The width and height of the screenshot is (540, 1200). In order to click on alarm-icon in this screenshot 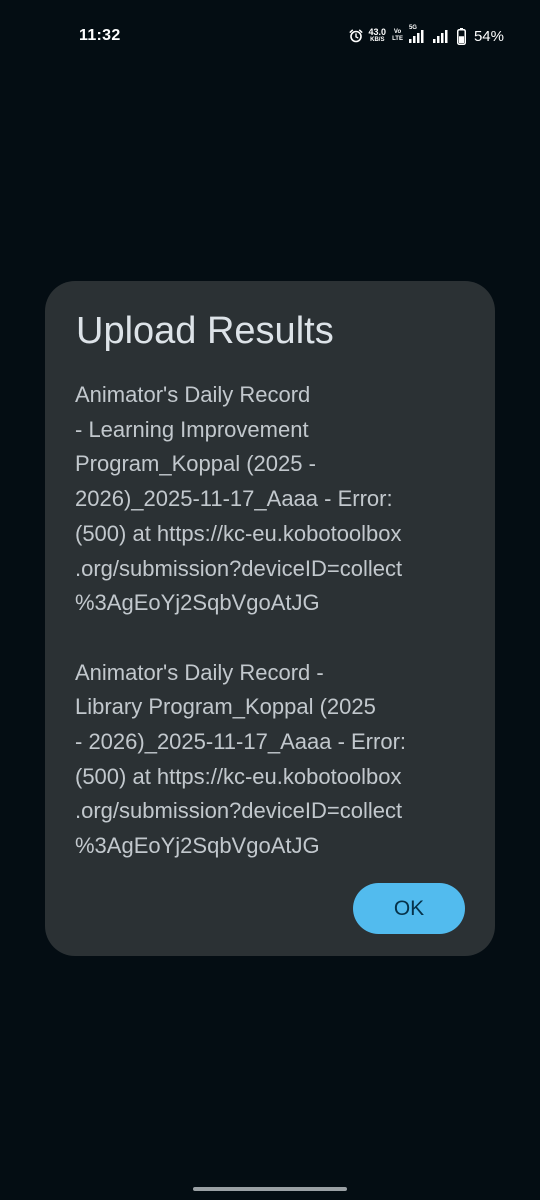, I will do `click(356, 36)`.